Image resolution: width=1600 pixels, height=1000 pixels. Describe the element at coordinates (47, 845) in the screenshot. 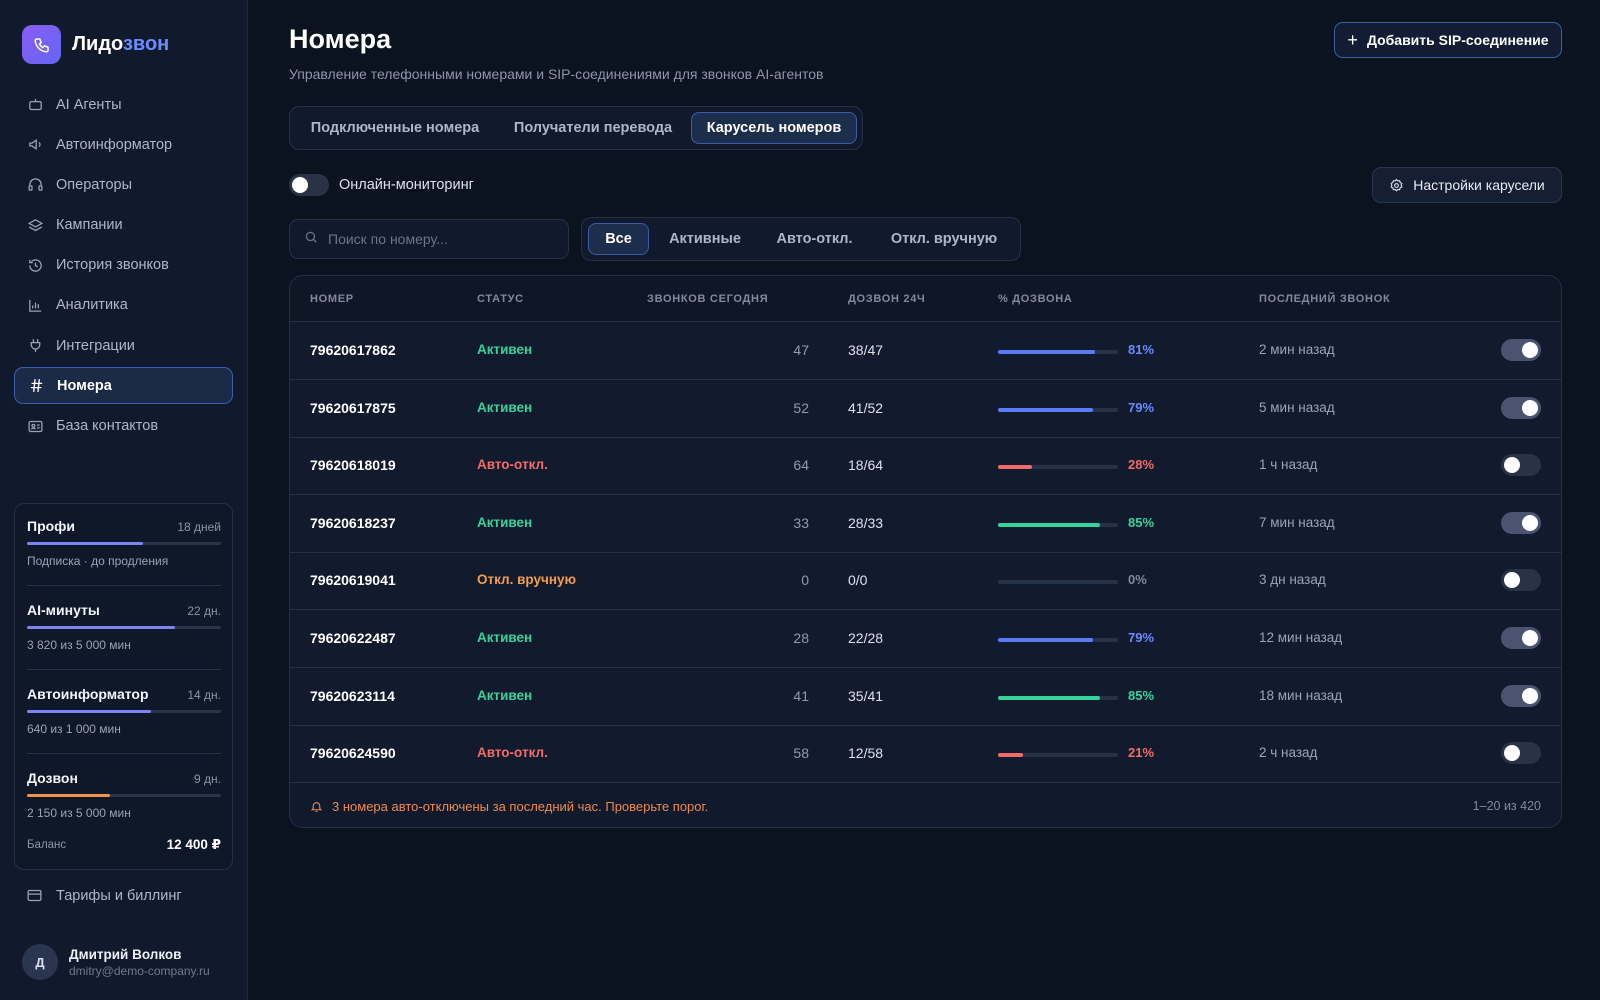

I see `balance-label: Баланс` at that location.